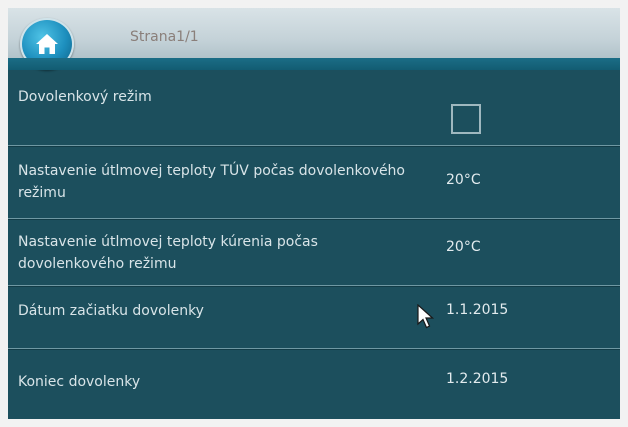 Image resolution: width=628 pixels, height=427 pixels. Describe the element at coordinates (47, 44) in the screenshot. I see `home-icon` at that location.